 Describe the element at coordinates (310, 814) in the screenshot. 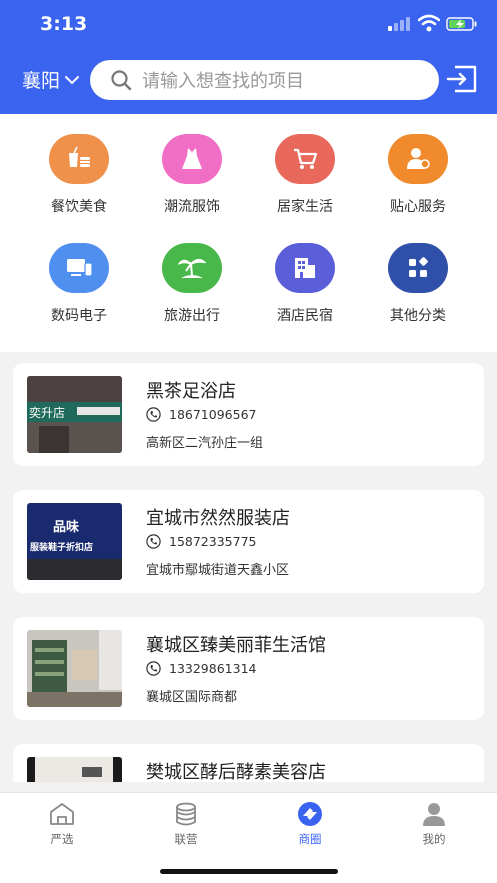

I see `business-circle-icon` at that location.